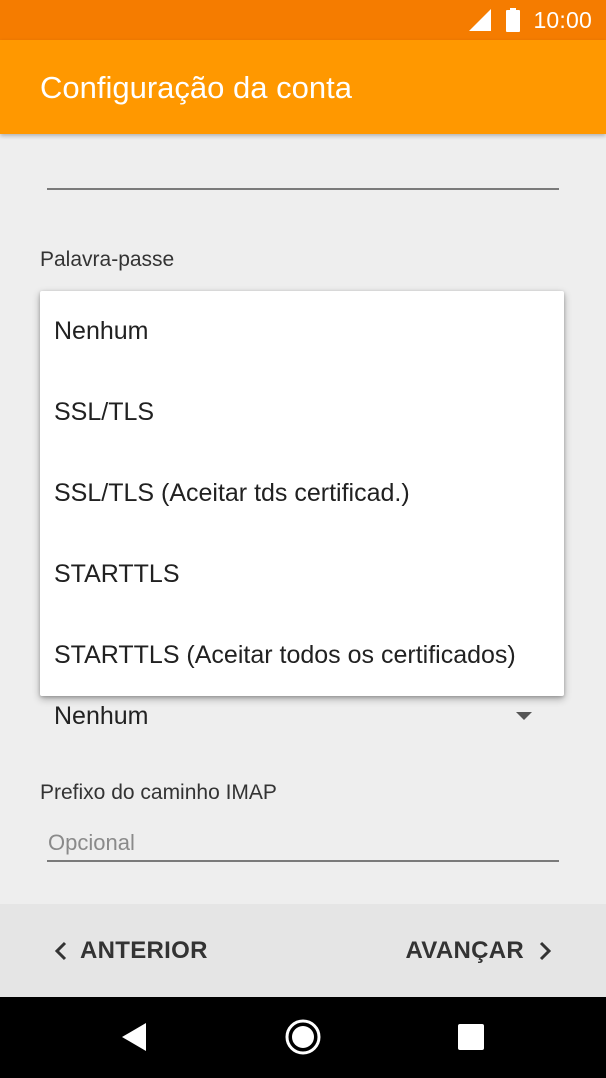 The image size is (606, 1078). What do you see at coordinates (562, 19) in the screenshot?
I see `status-clock: 10:00` at bounding box center [562, 19].